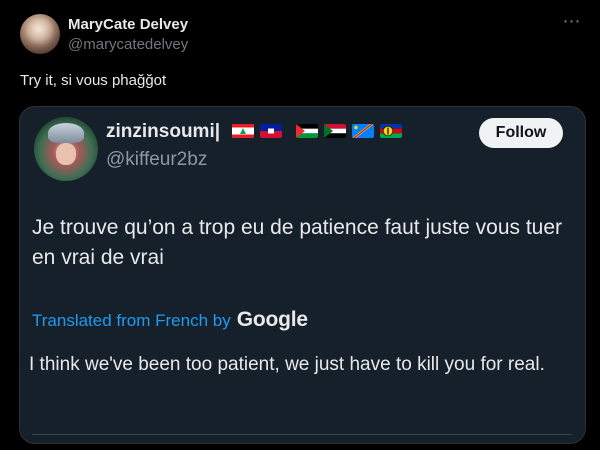 The image size is (600, 450). Describe the element at coordinates (243, 131) in the screenshot. I see `lebanon-flag-icon` at that location.